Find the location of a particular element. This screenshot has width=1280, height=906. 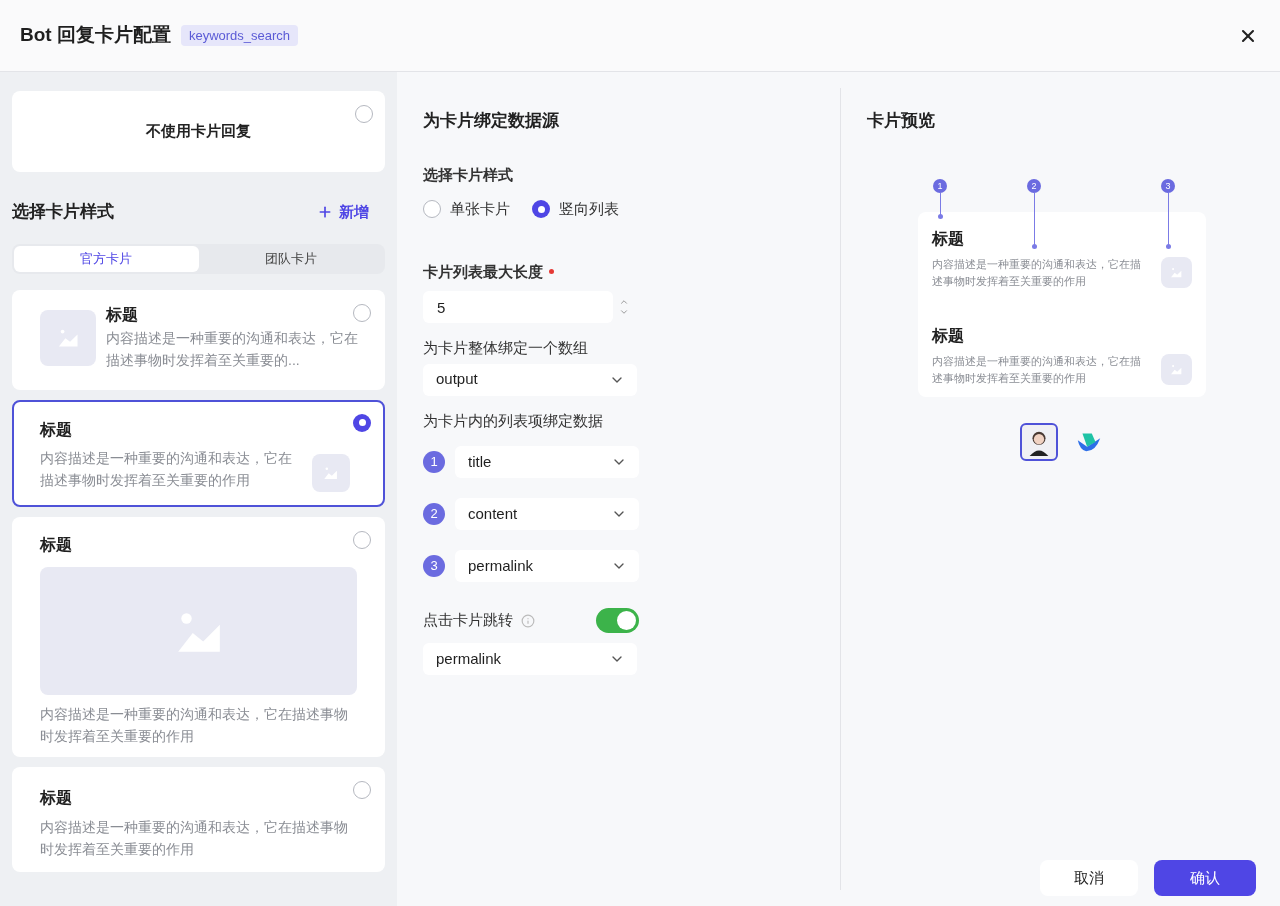

option-label: 不使用卡片回复 is located at coordinates (198, 131).